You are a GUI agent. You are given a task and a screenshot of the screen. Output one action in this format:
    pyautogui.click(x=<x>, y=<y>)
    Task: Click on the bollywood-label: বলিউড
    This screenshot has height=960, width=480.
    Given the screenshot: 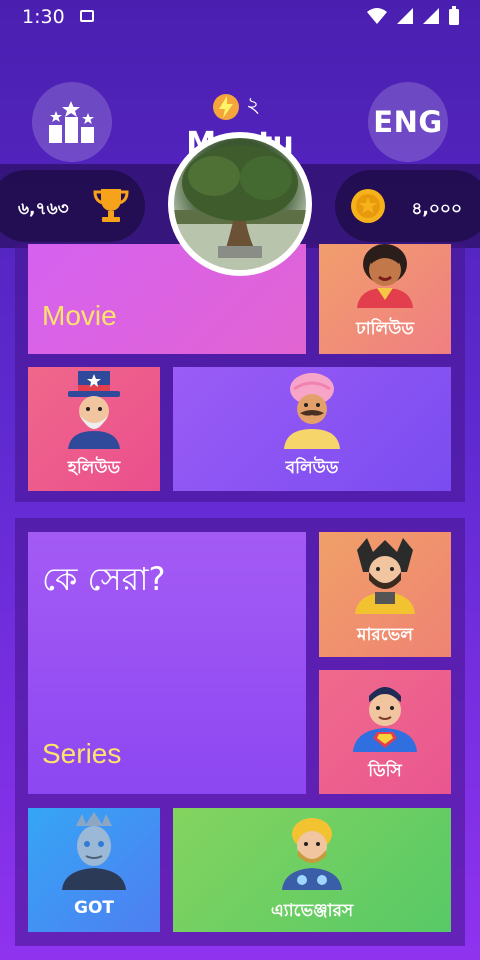 What is the action you would take?
    pyautogui.click(x=312, y=468)
    